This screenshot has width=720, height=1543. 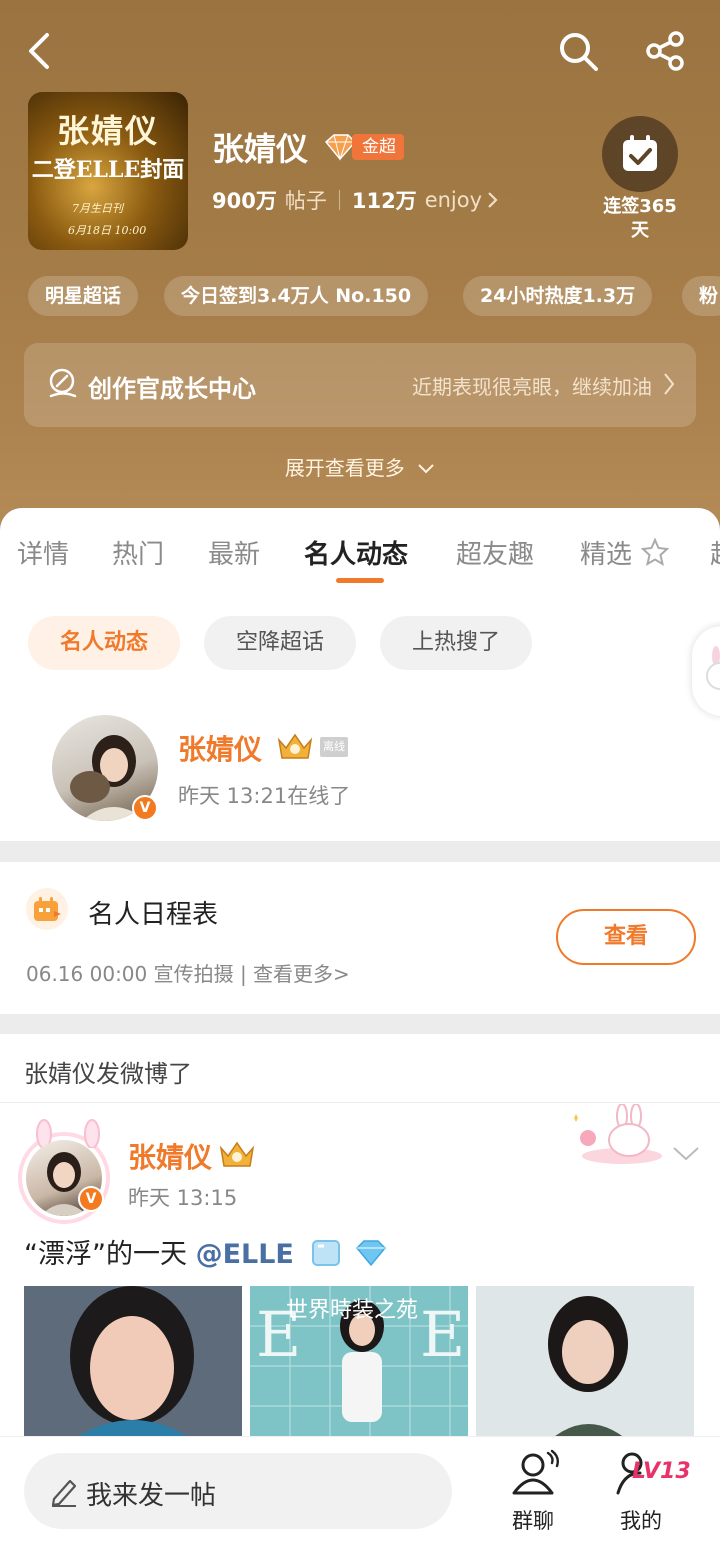 What do you see at coordinates (234, 552) in the screenshot?
I see `tab-latest: 最新` at bounding box center [234, 552].